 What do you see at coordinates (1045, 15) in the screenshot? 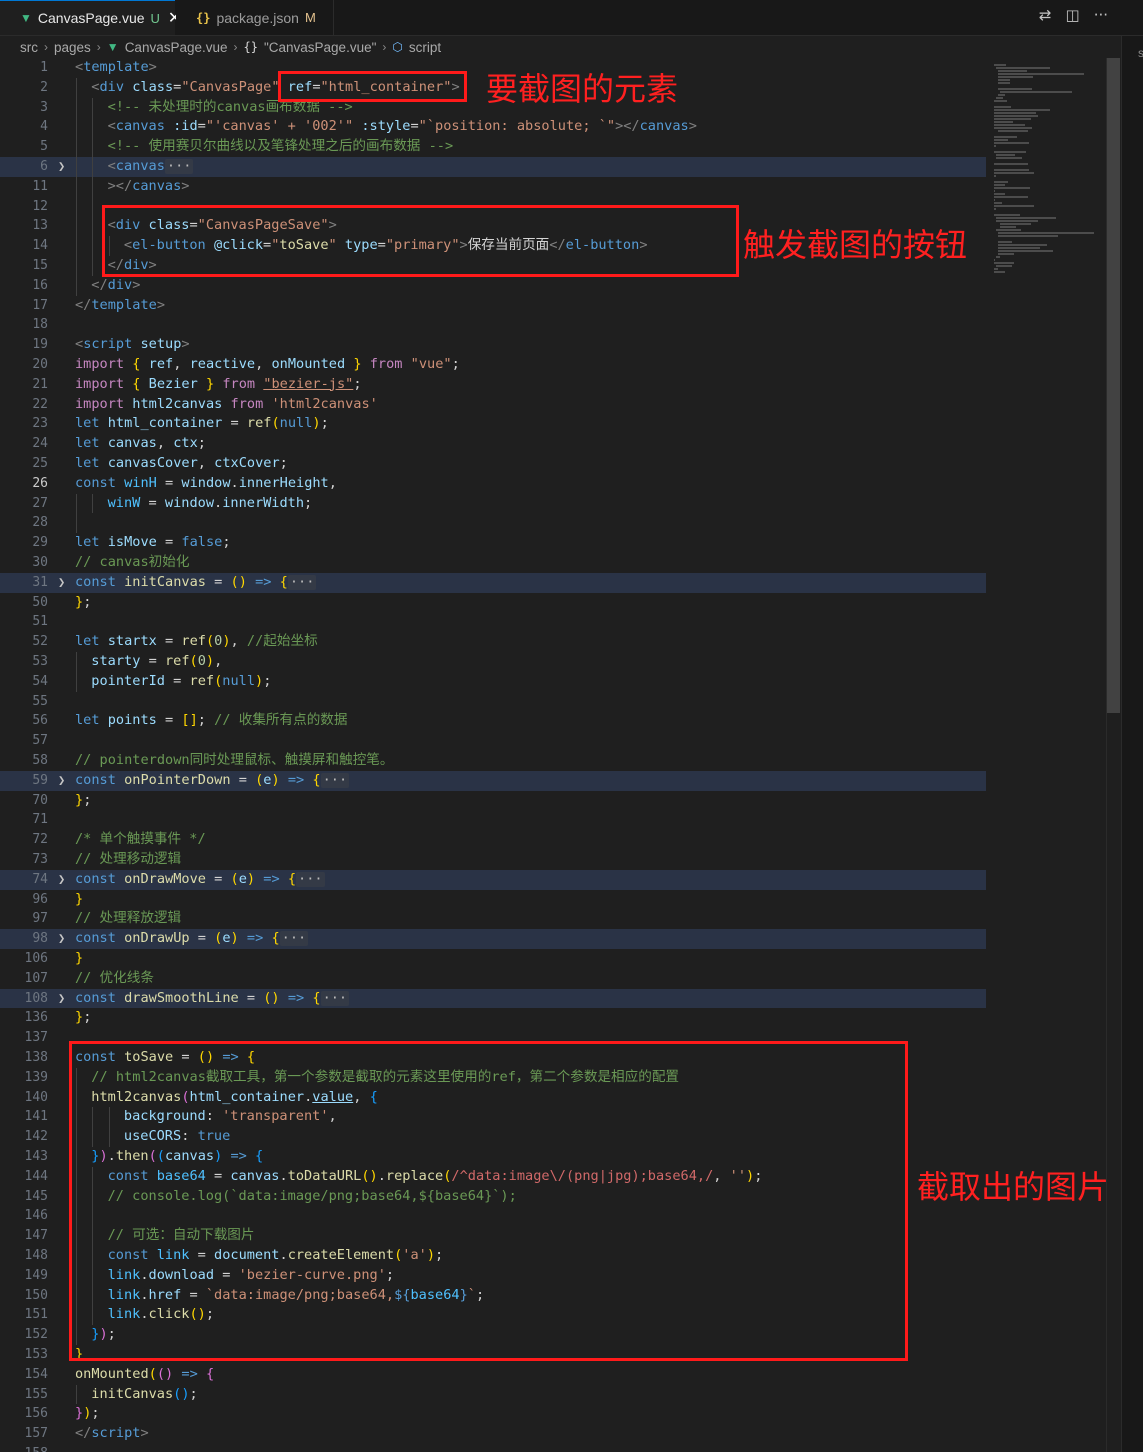
I see `compare-changes-icon: ⇄` at bounding box center [1045, 15].